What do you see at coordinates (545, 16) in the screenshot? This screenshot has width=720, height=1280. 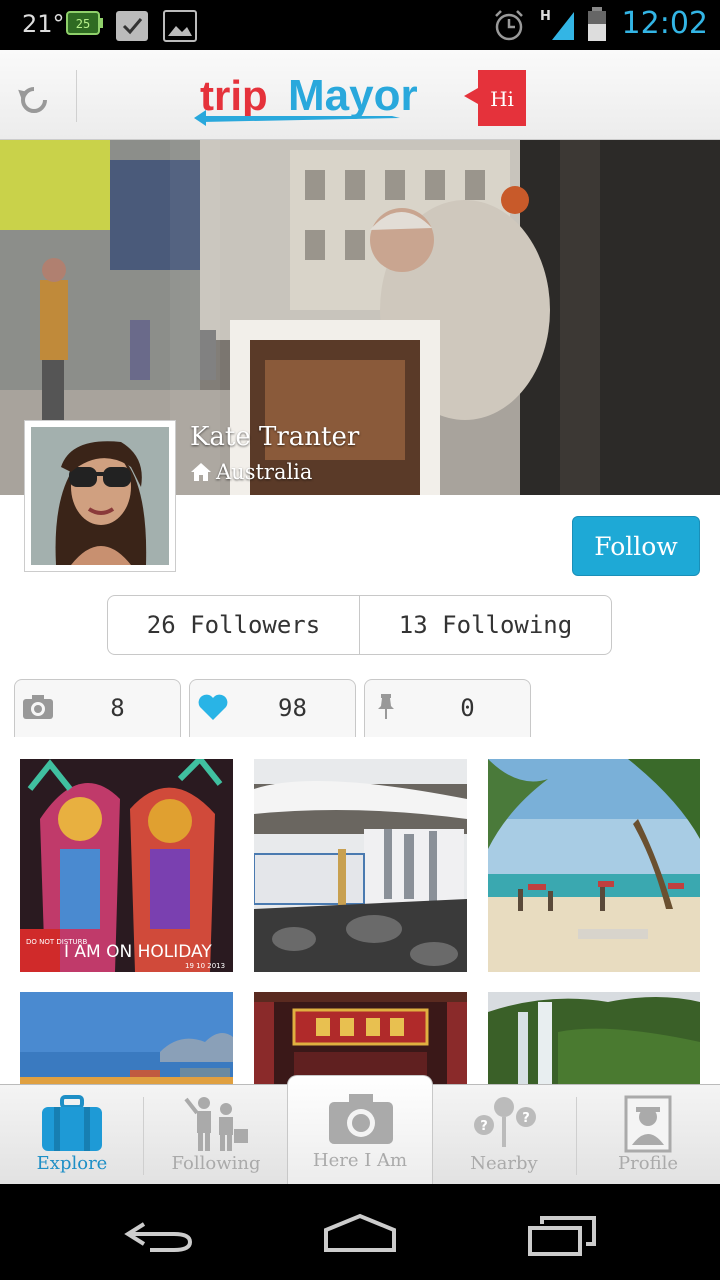 I see `svg-text: H` at bounding box center [545, 16].